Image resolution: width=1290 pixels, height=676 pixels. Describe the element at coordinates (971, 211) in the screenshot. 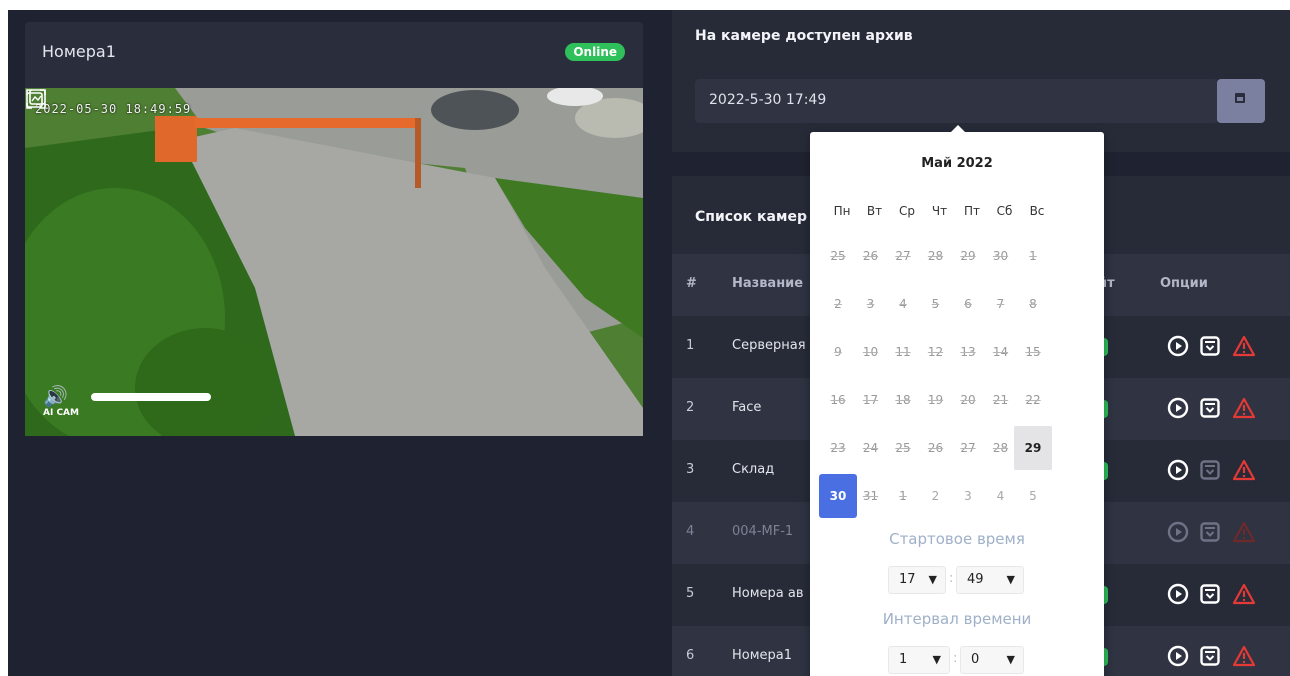

I see `weekday-label: Пт` at that location.